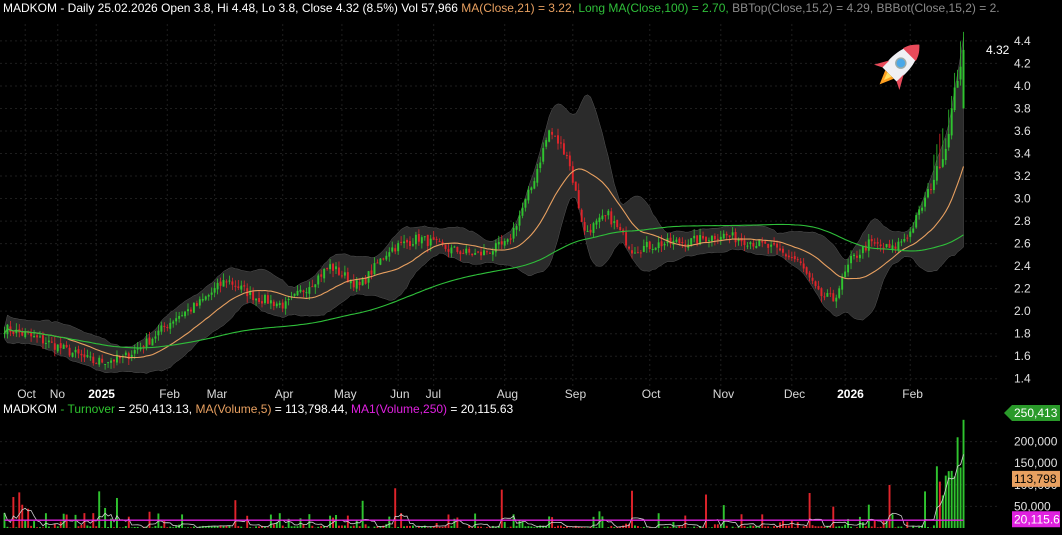  What do you see at coordinates (169, 394) in the screenshot?
I see `time-tick-label: Feb` at bounding box center [169, 394].